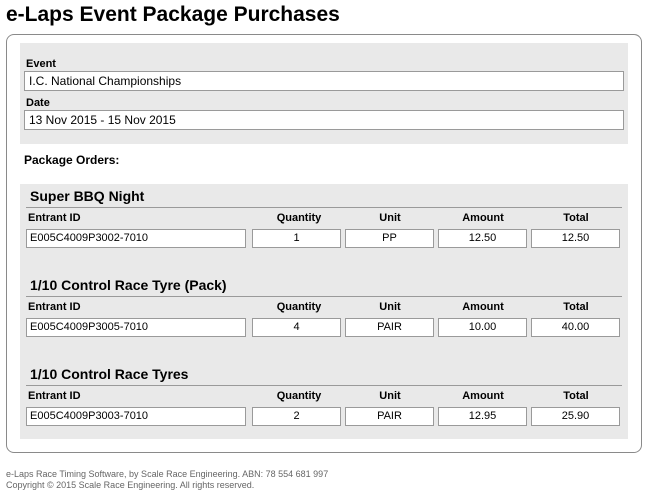  What do you see at coordinates (575, 238) in the screenshot?
I see `total-field: 12.50` at bounding box center [575, 238].